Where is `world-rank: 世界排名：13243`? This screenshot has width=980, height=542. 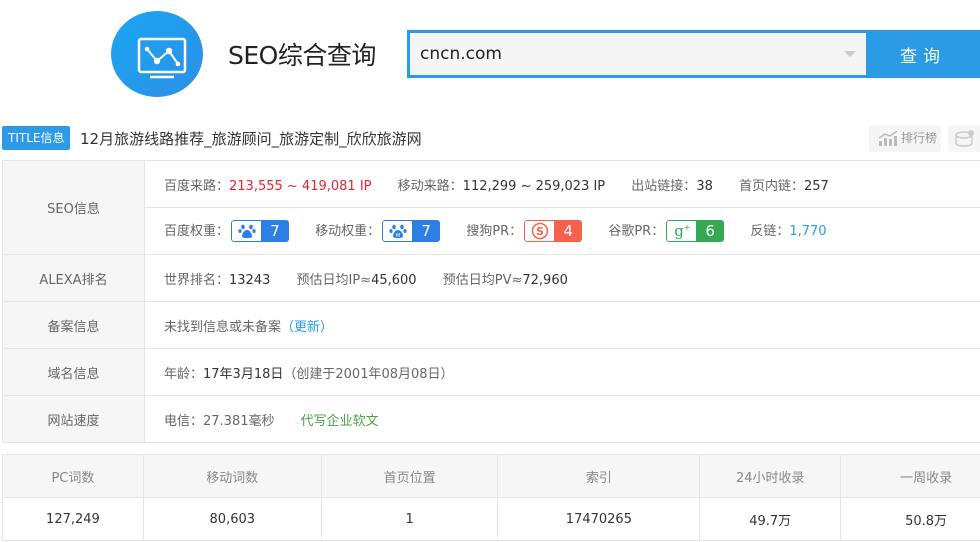 world-rank: 世界排名：13243 is located at coordinates (217, 280).